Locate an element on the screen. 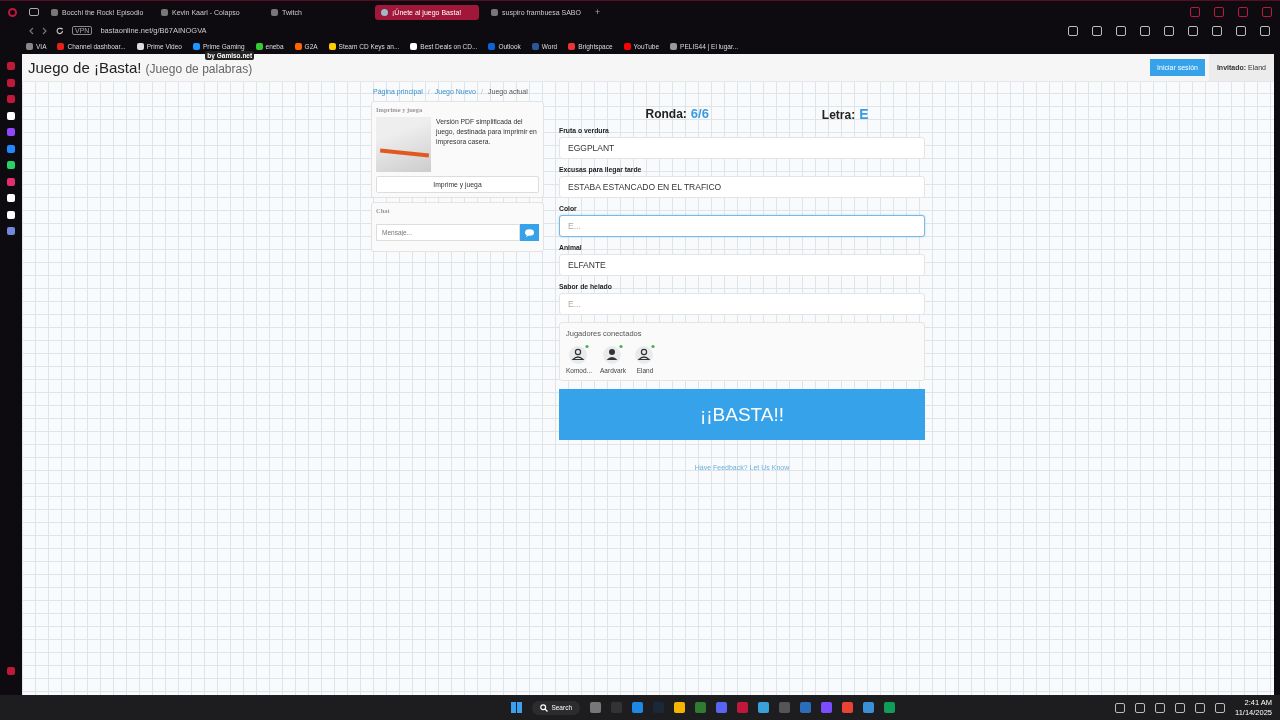 This screenshot has height=720, width=1280. send-button is located at coordinates (529, 232).